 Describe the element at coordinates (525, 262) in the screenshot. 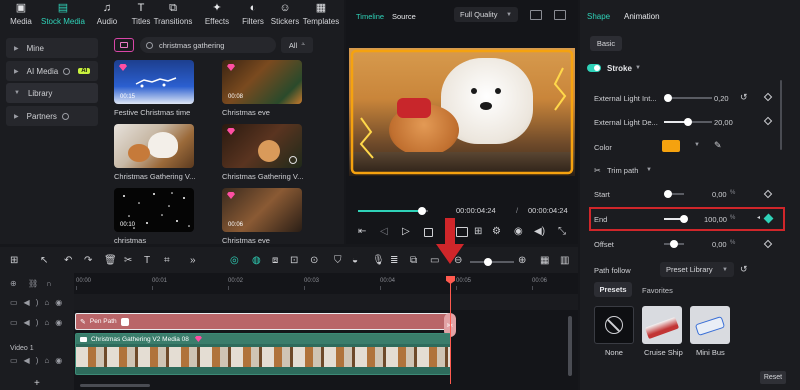

I see `zoom-in-icon: ⊕` at that location.